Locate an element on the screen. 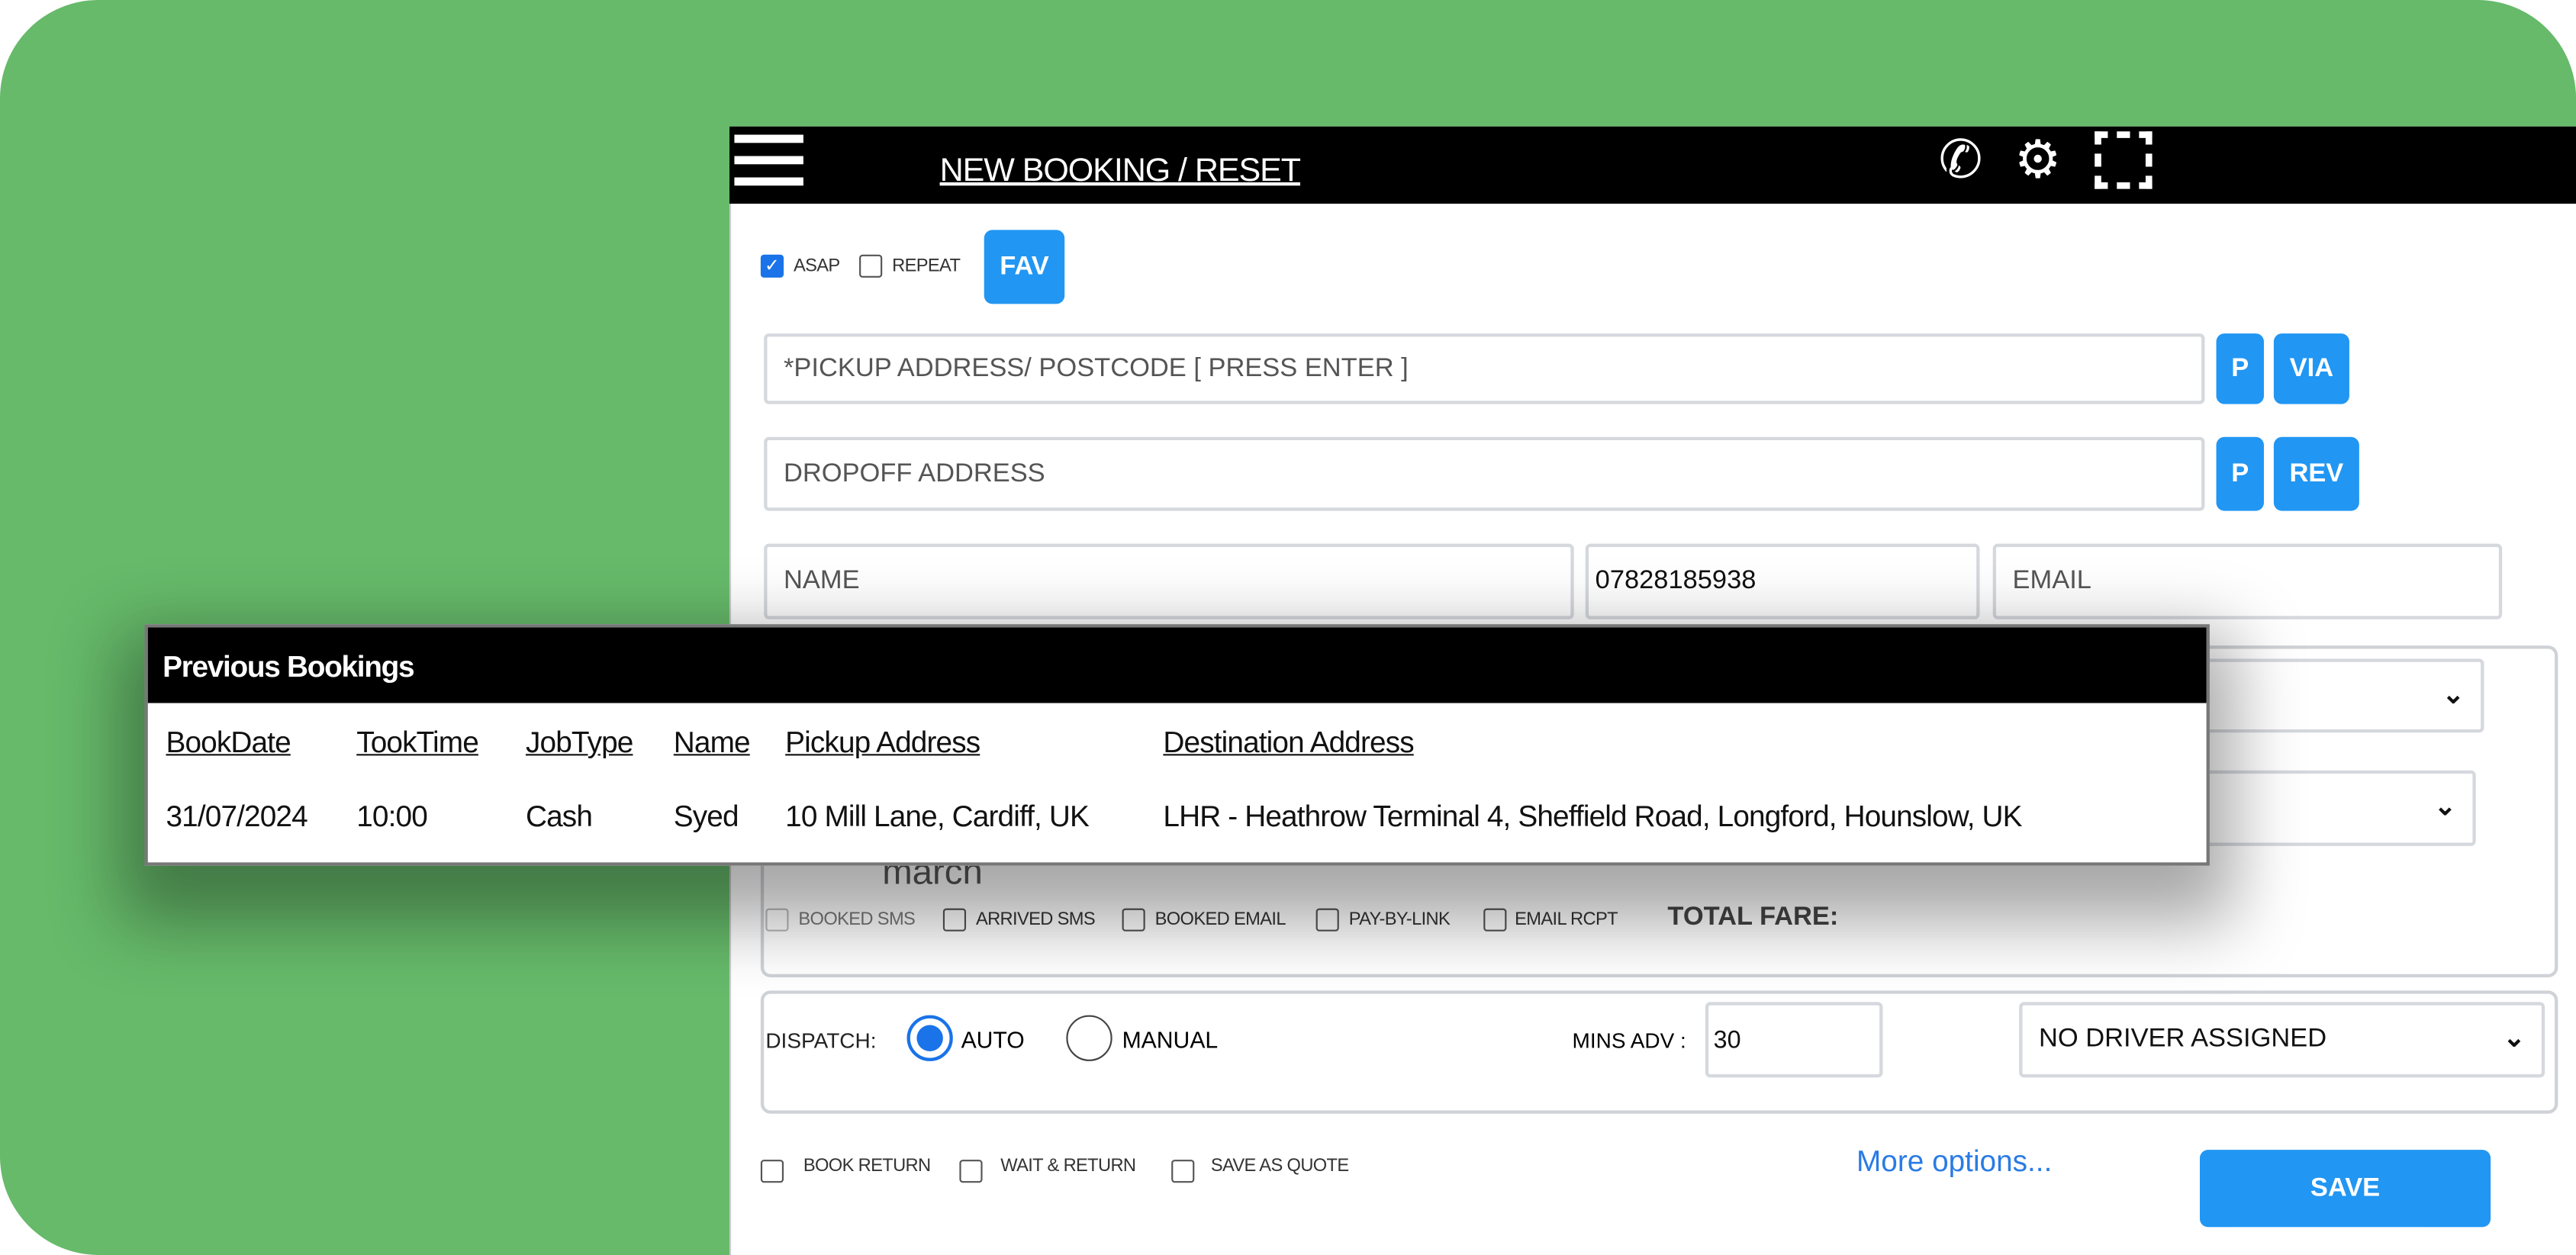 The image size is (2576, 1255). save-quote-checkbox is located at coordinates (1183, 1171).